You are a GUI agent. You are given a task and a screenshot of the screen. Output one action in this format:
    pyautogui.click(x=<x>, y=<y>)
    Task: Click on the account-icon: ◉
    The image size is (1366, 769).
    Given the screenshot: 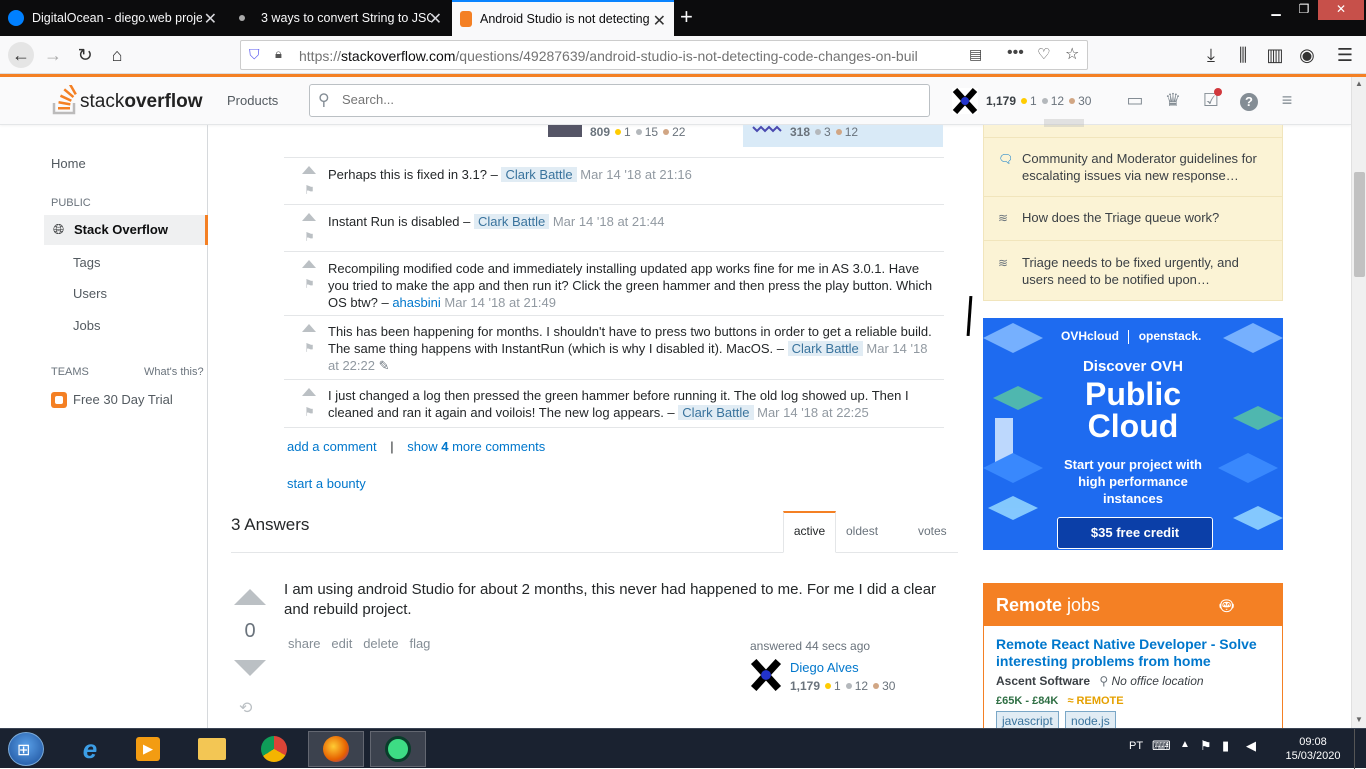 What is the action you would take?
    pyautogui.click(x=1307, y=55)
    